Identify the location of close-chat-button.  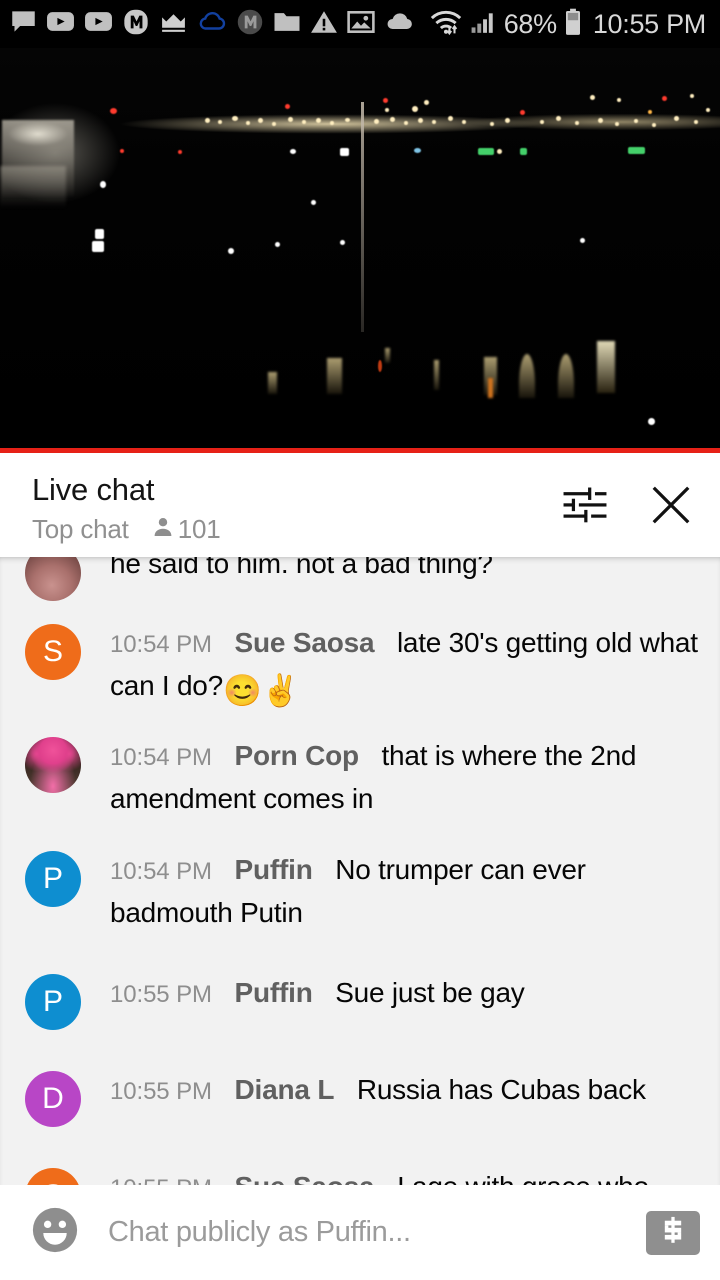
(671, 508).